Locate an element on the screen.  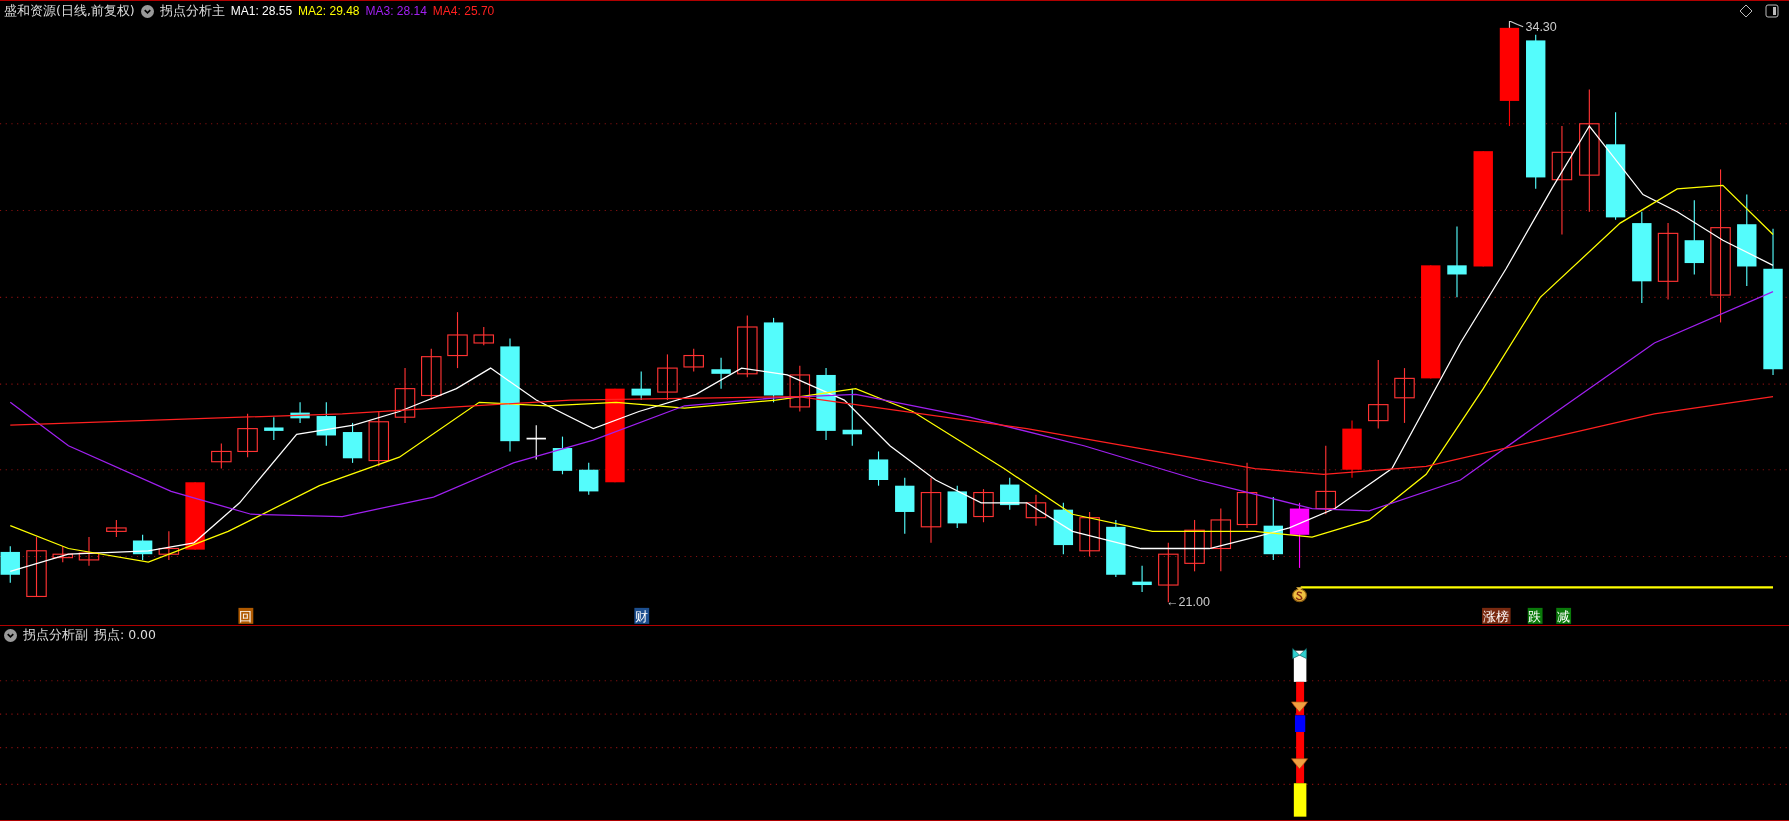
signal-tag: 财 is located at coordinates (642, 615).